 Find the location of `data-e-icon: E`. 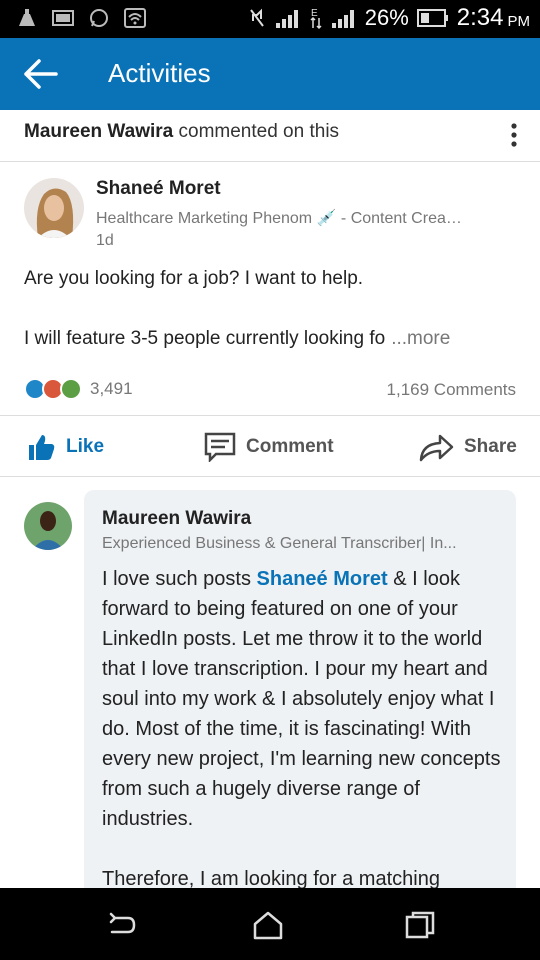

data-e-icon: E is located at coordinates (316, 19).